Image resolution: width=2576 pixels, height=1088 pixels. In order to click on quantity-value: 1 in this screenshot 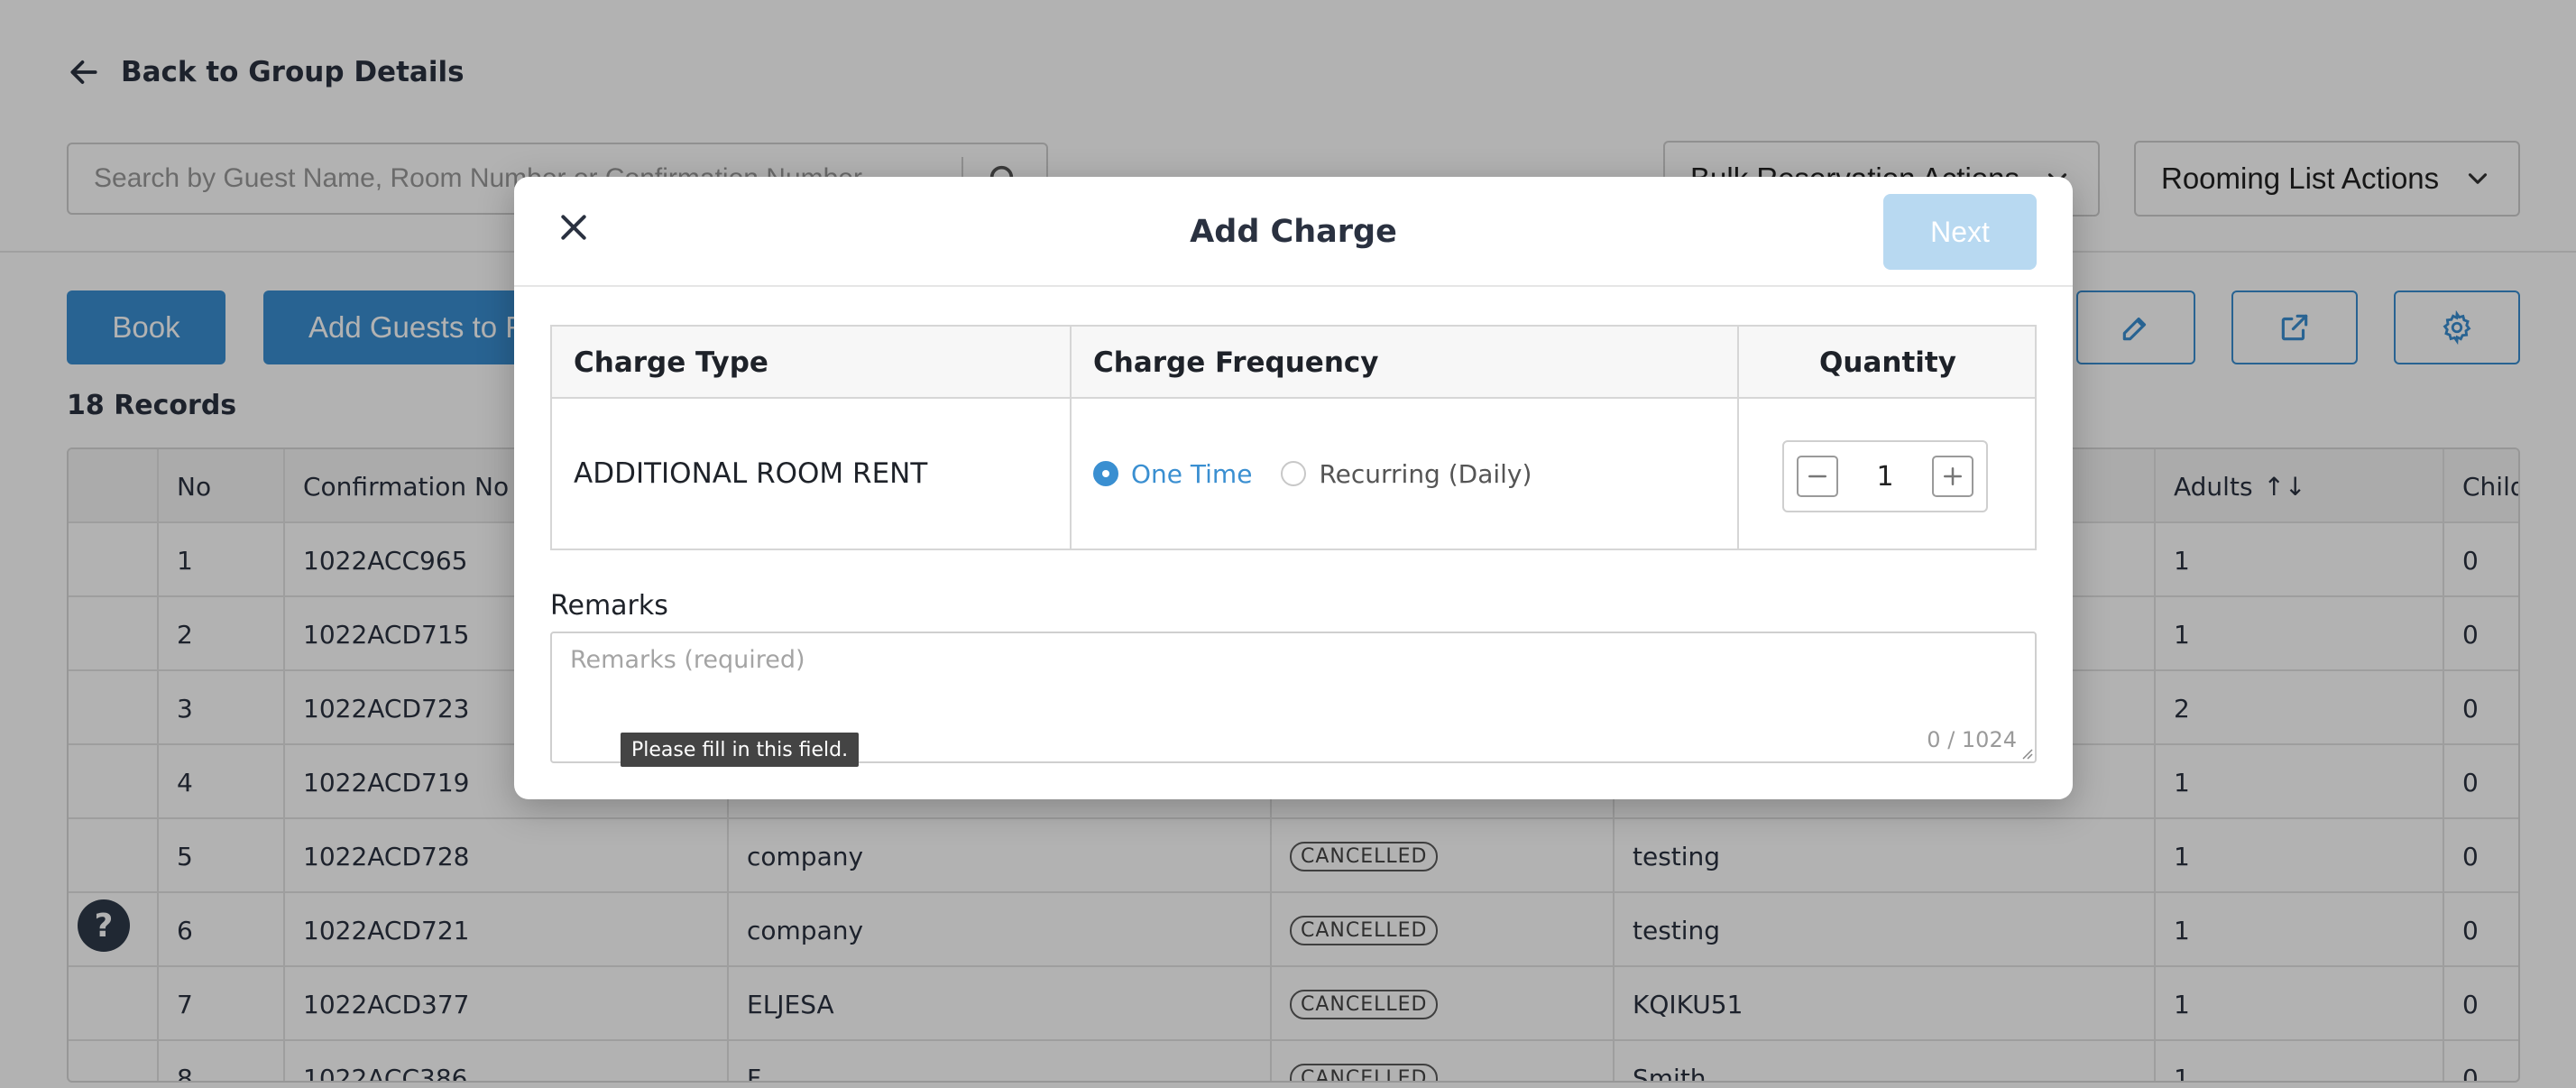, I will do `click(1884, 477)`.